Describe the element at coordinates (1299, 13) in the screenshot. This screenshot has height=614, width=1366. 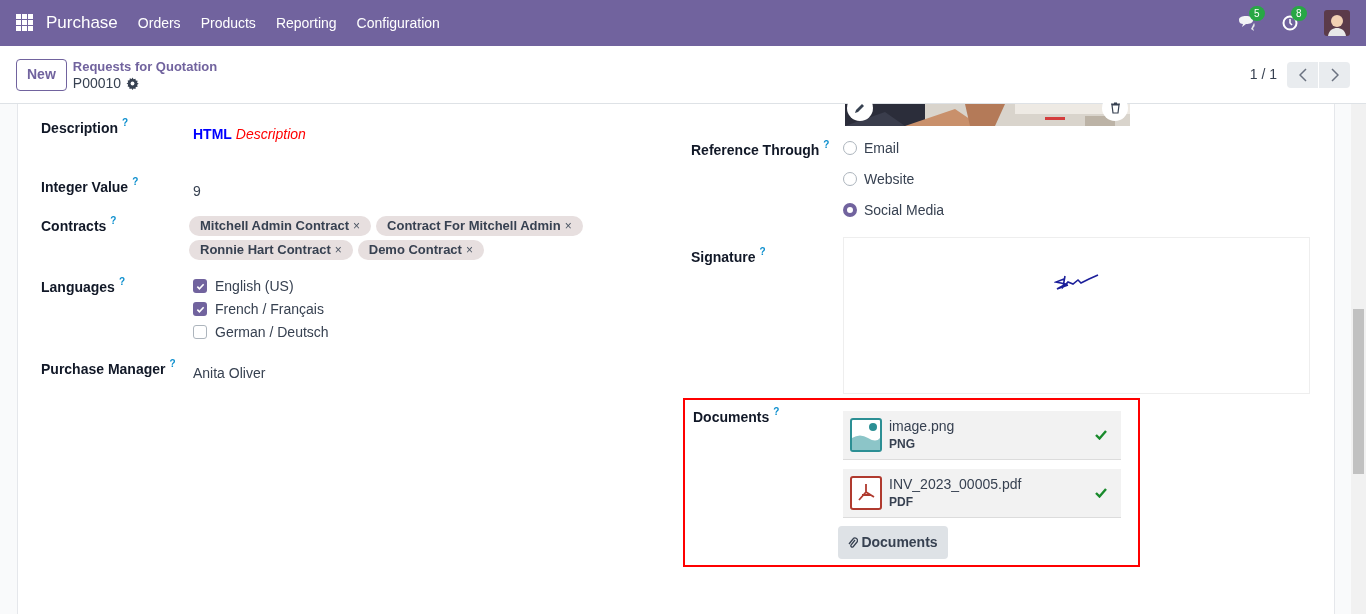
I see `activity-count-badge: 8` at that location.